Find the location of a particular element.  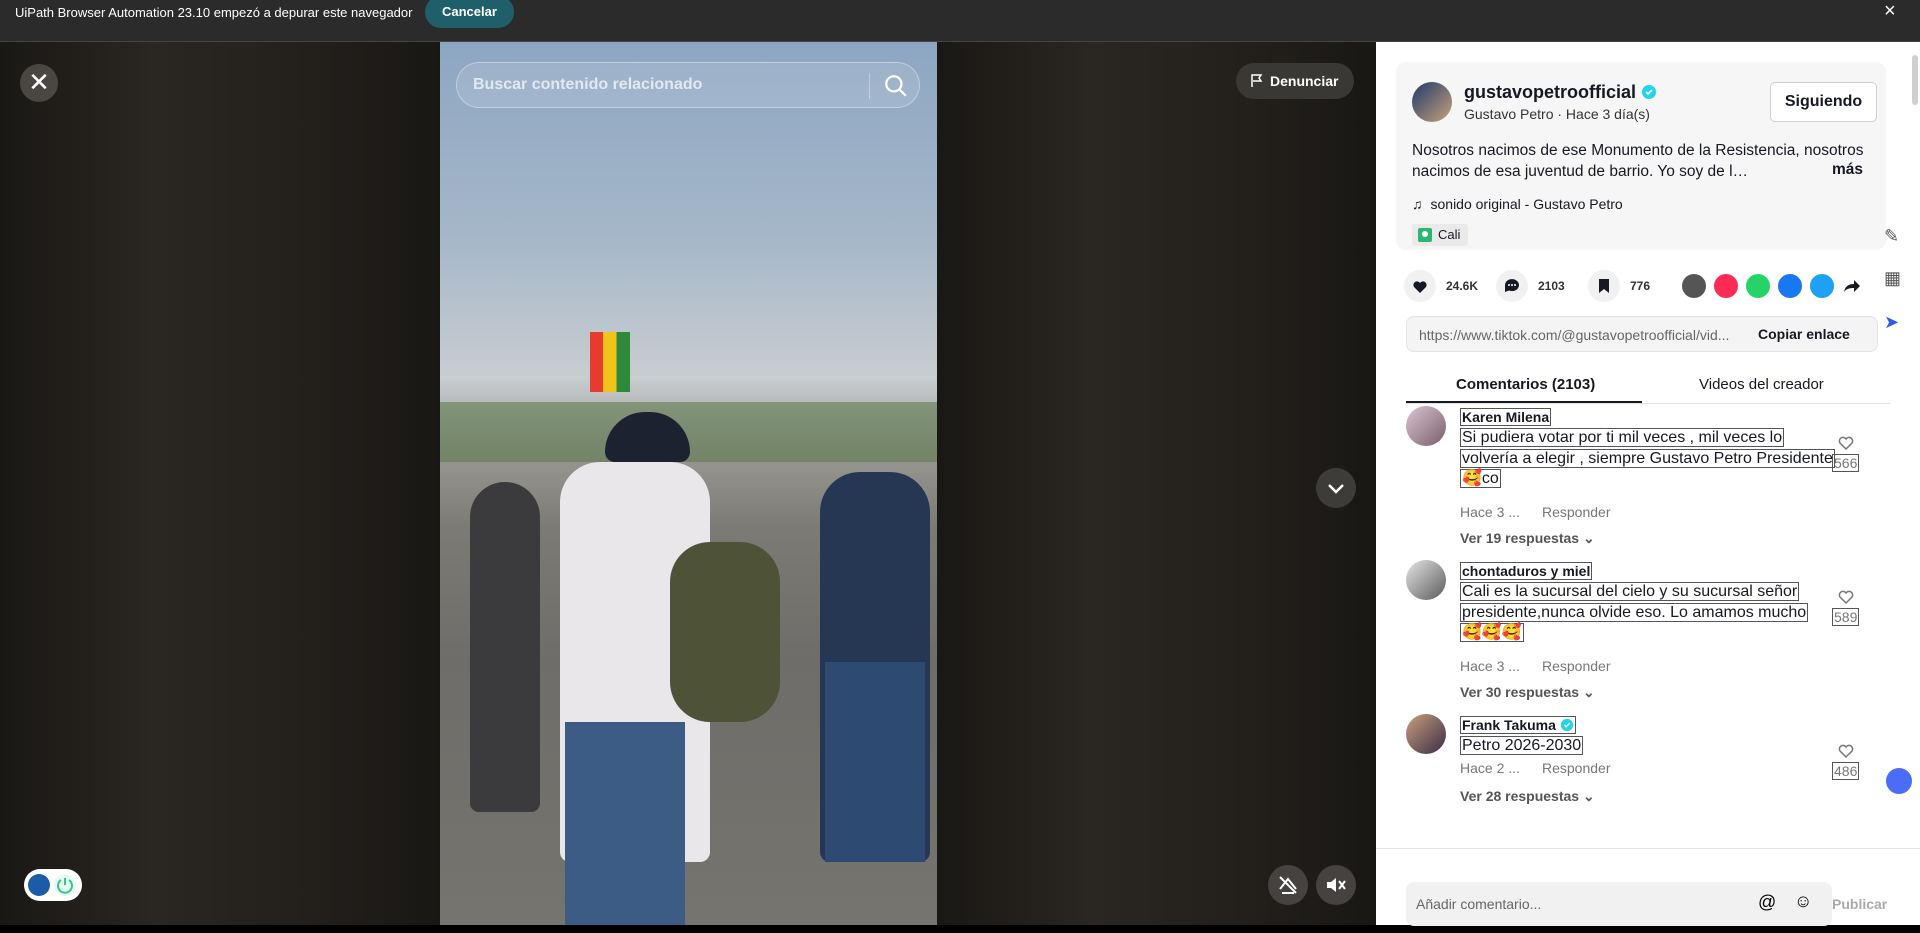

search-icon is located at coordinates (896, 86).